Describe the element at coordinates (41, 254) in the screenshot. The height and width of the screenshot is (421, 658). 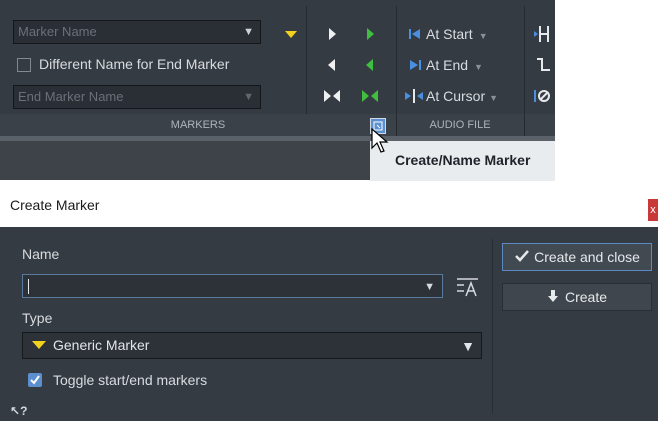
I see `name-label: Name` at that location.